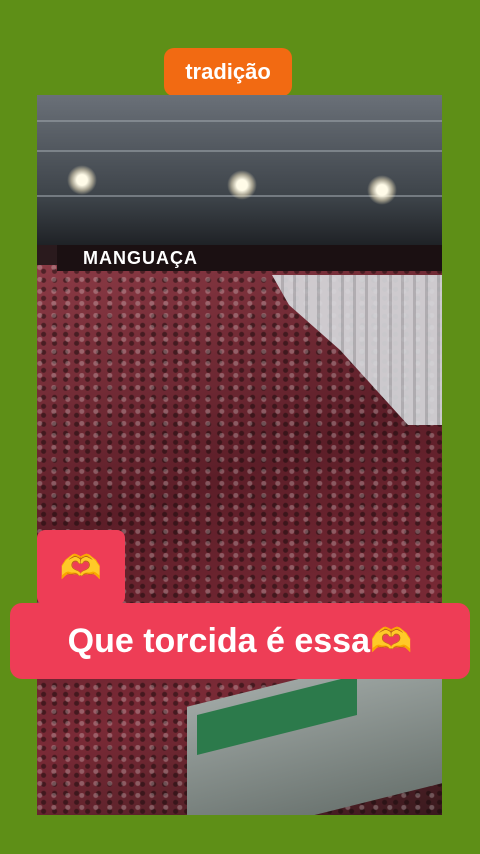  Describe the element at coordinates (228, 72) in the screenshot. I see `tag-label: tradição` at that location.